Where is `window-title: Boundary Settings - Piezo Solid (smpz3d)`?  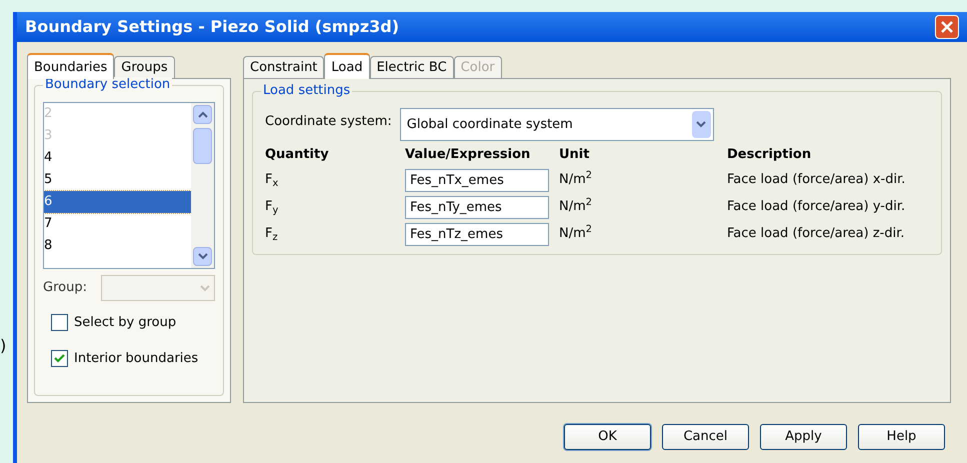 window-title: Boundary Settings - Piezo Solid (smpz3d) is located at coordinates (212, 27).